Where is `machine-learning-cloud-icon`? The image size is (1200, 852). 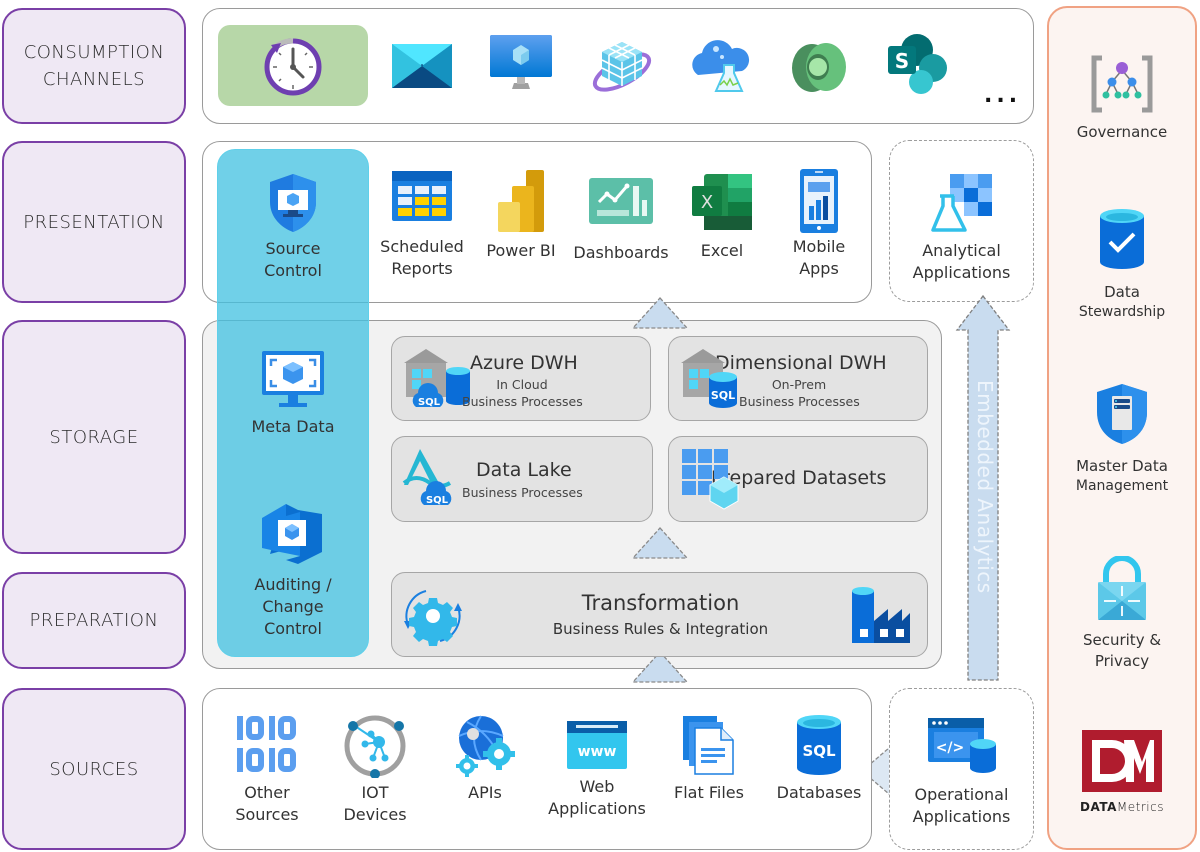 machine-learning-cloud-icon is located at coordinates (720, 66).